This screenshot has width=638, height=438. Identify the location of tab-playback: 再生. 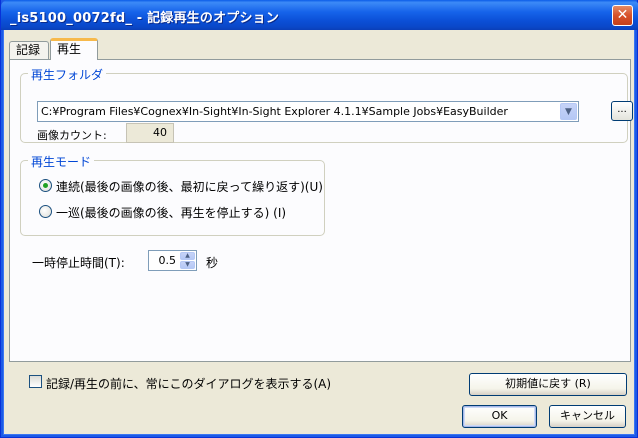
(74, 49).